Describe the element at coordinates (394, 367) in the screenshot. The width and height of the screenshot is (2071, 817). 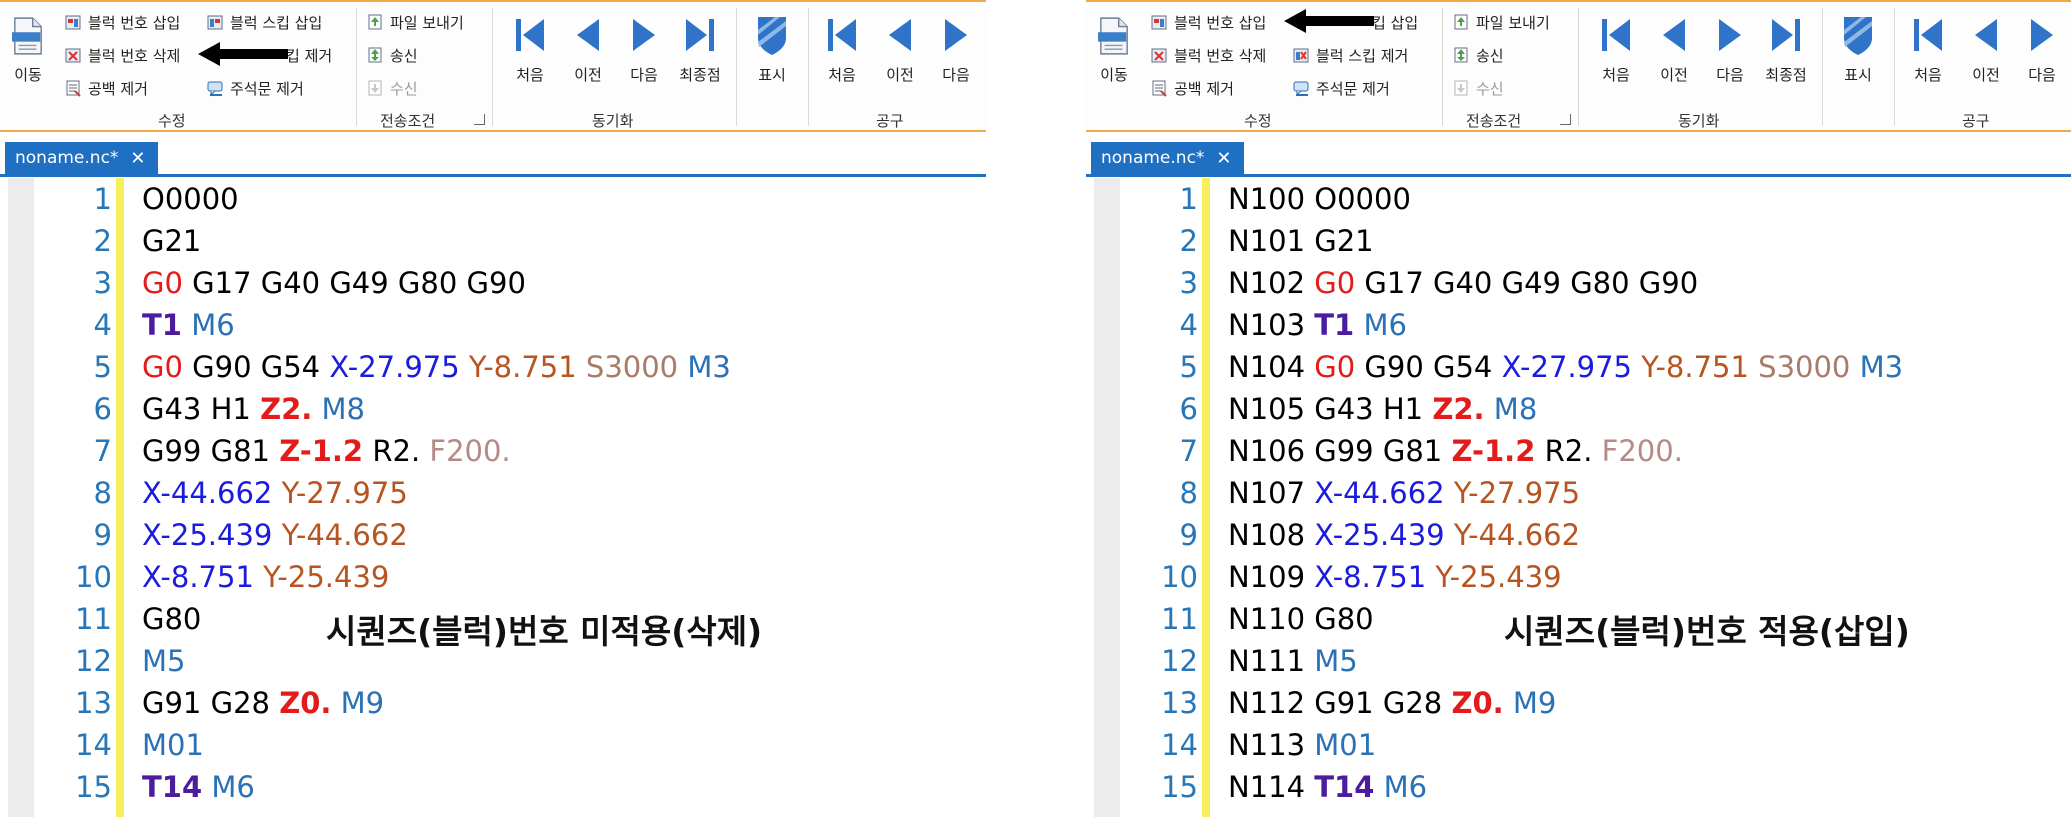
I see `code-token: X-27.975` at that location.